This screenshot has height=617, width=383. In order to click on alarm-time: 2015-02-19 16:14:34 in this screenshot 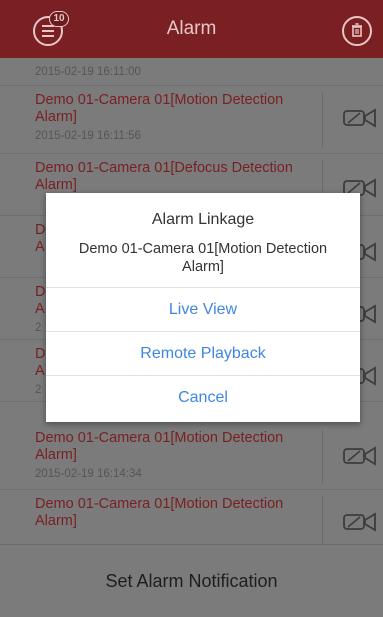, I will do `click(88, 474)`.